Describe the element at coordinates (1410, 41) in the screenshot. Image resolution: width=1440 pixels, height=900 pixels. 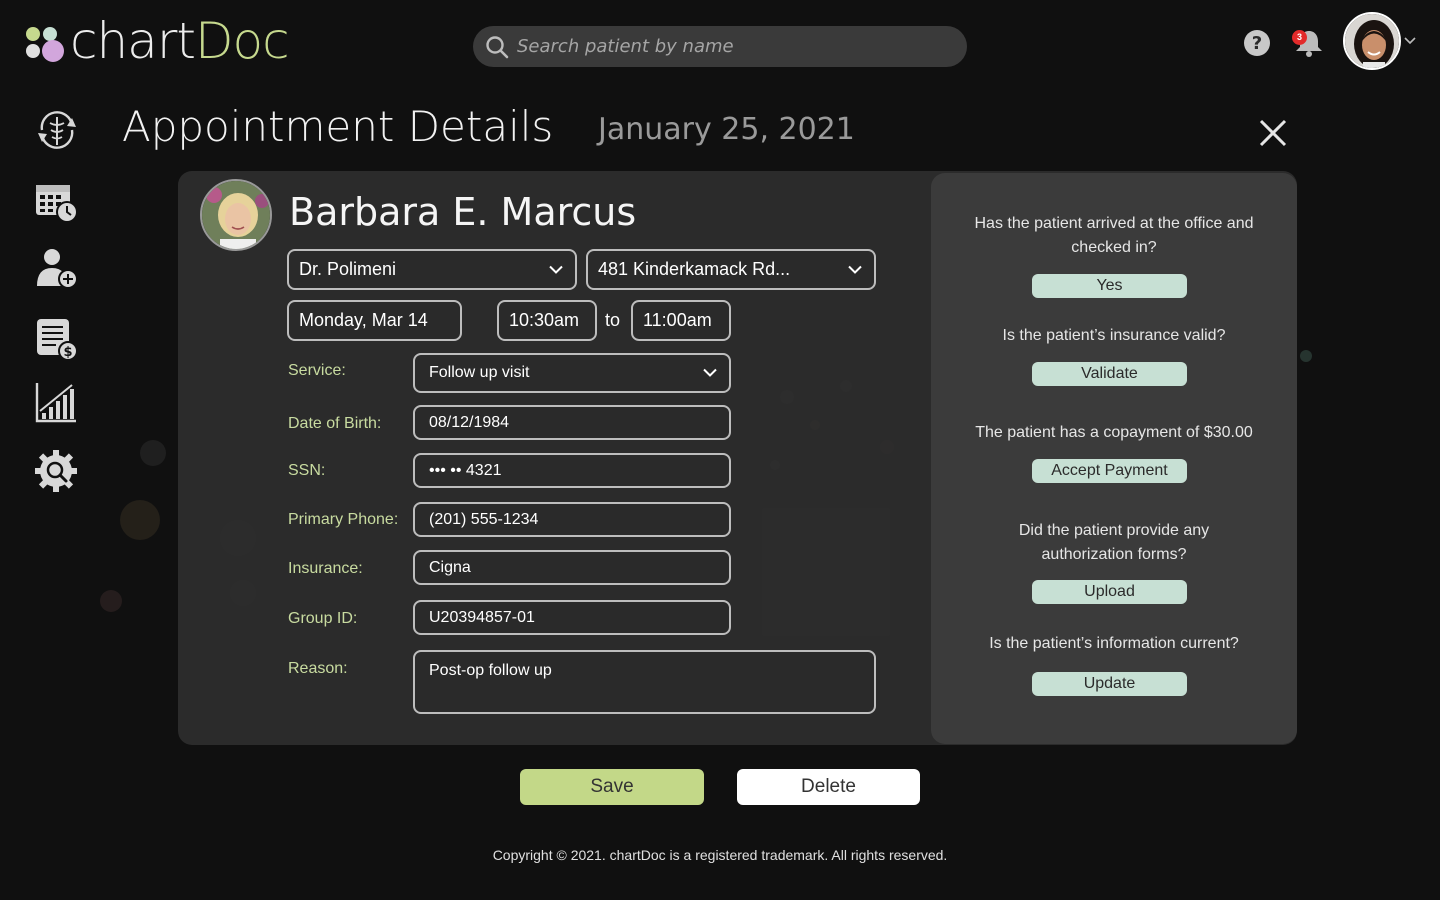
I see `account-menu-chevron-icon` at that location.